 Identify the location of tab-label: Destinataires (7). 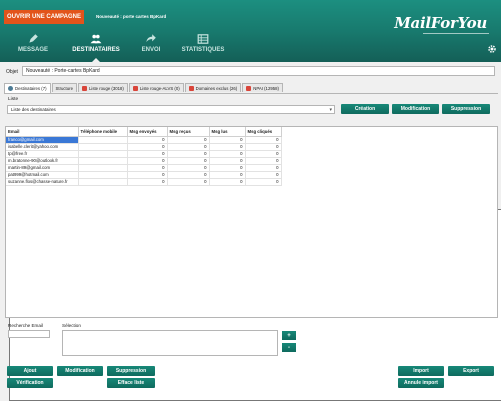
(31, 88).